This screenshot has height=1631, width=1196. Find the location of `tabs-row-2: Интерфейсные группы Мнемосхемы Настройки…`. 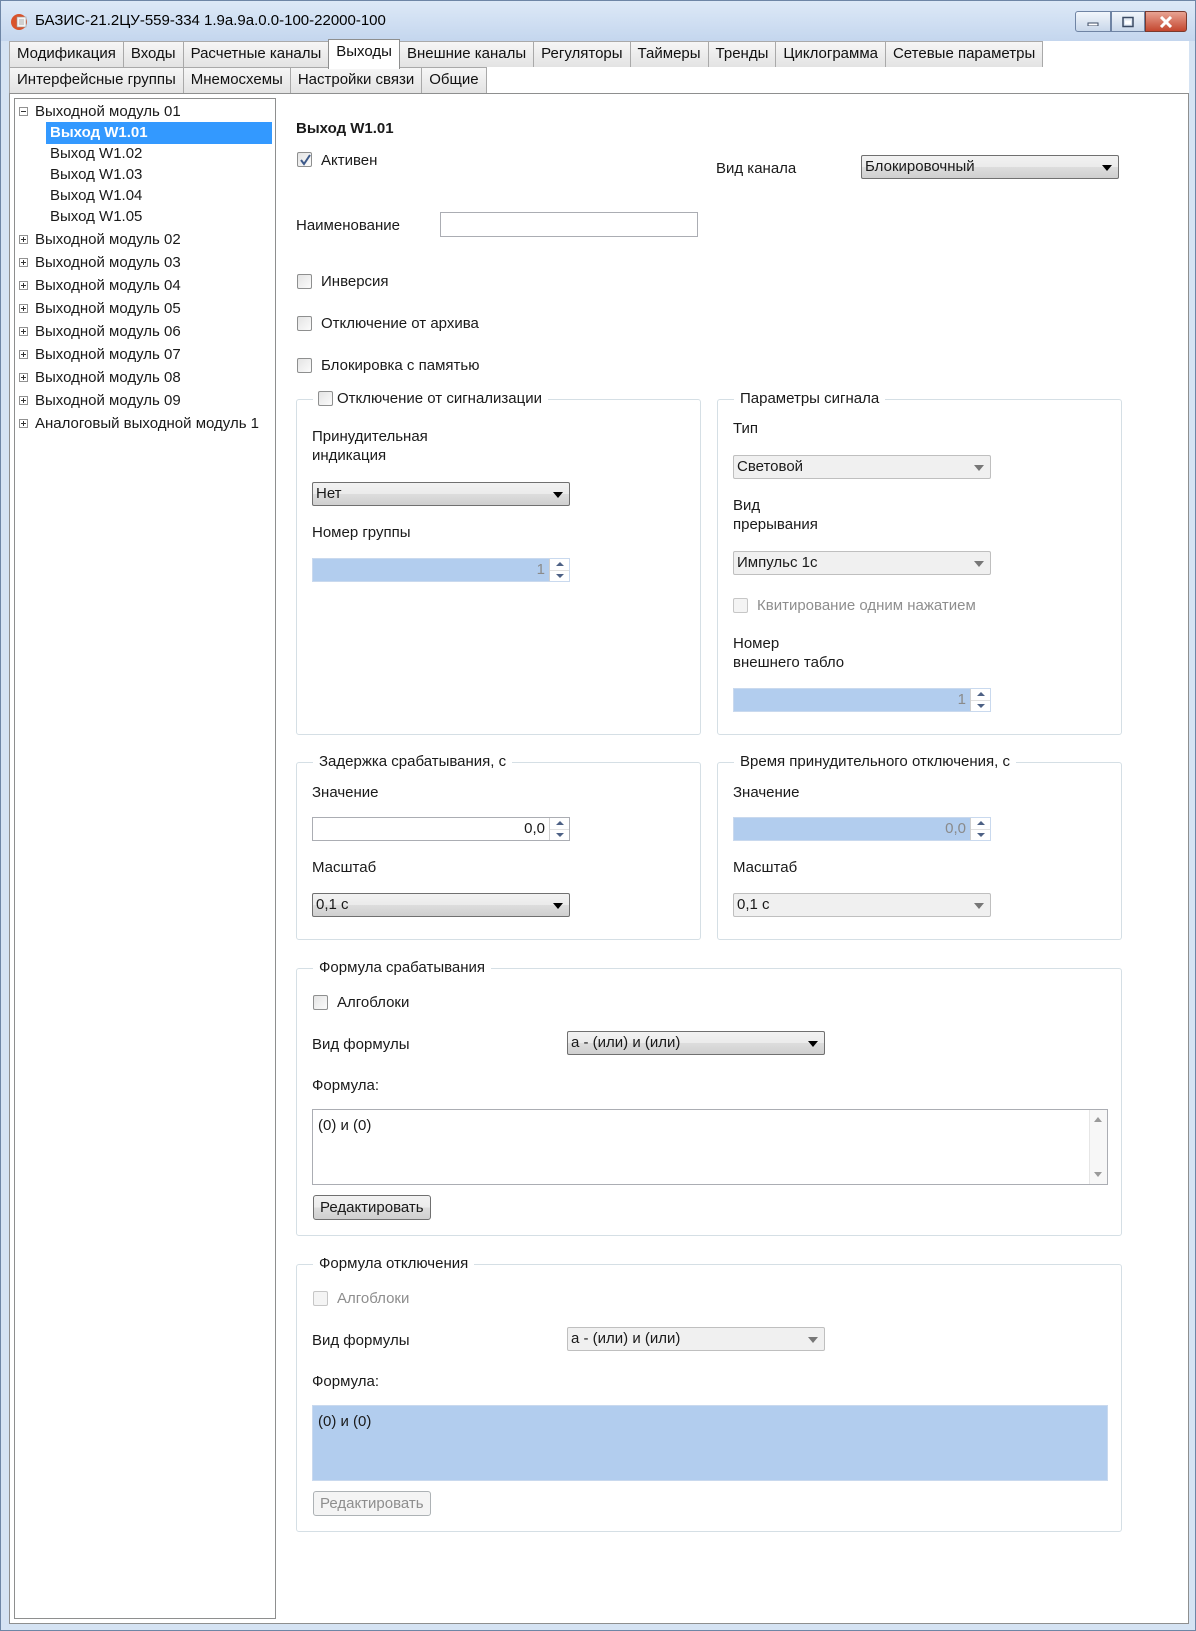

tabs-row-2: Интерфейсные группы Мнемосхемы Настройки… is located at coordinates (248, 80).